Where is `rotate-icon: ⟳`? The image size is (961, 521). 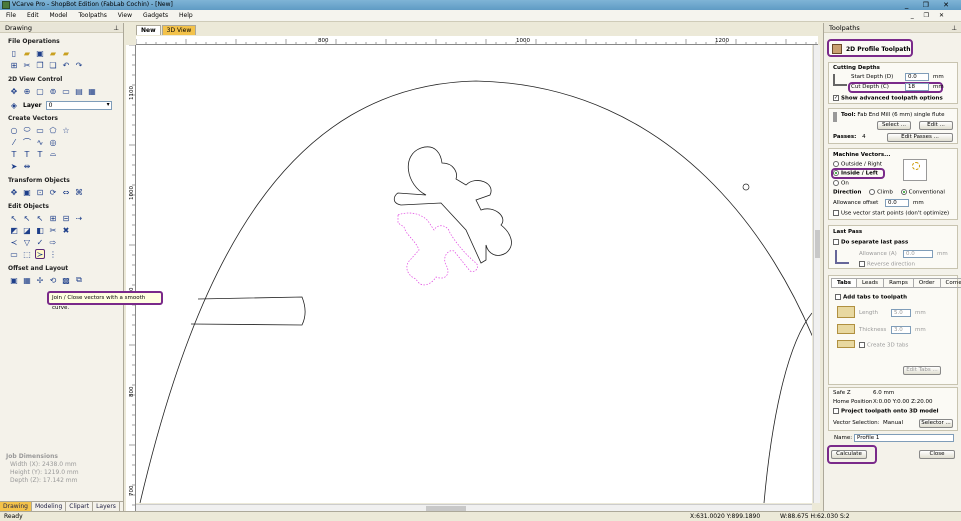
rotate-icon: ⟳ is located at coordinates (53, 192).